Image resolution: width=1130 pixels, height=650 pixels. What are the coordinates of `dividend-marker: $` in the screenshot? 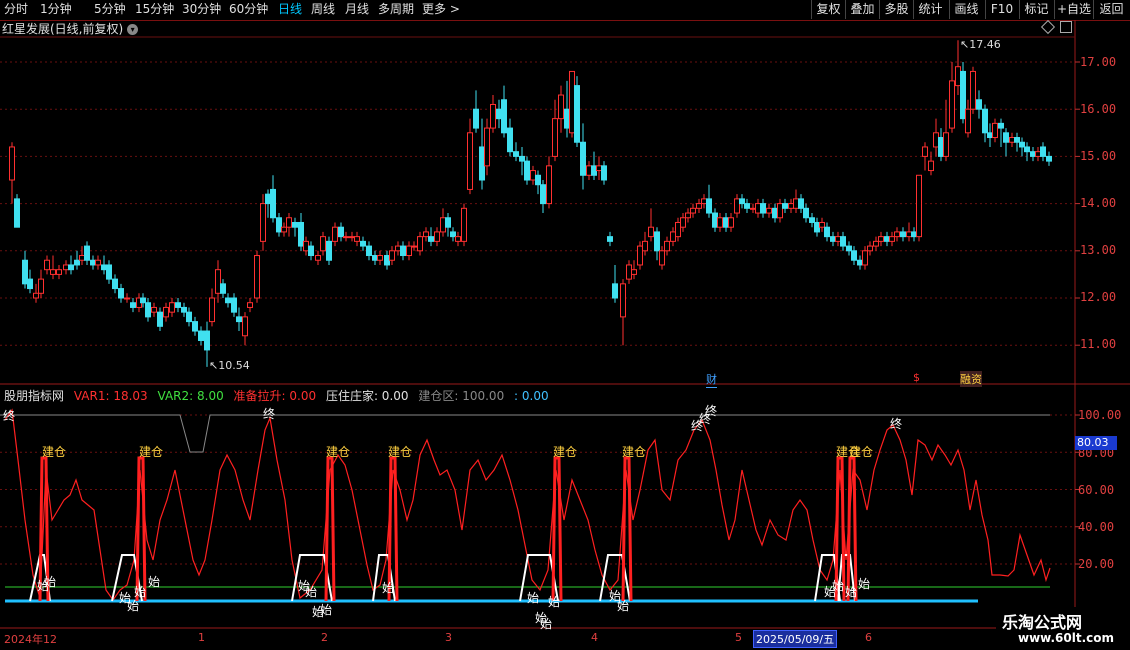 It's located at (916, 377).